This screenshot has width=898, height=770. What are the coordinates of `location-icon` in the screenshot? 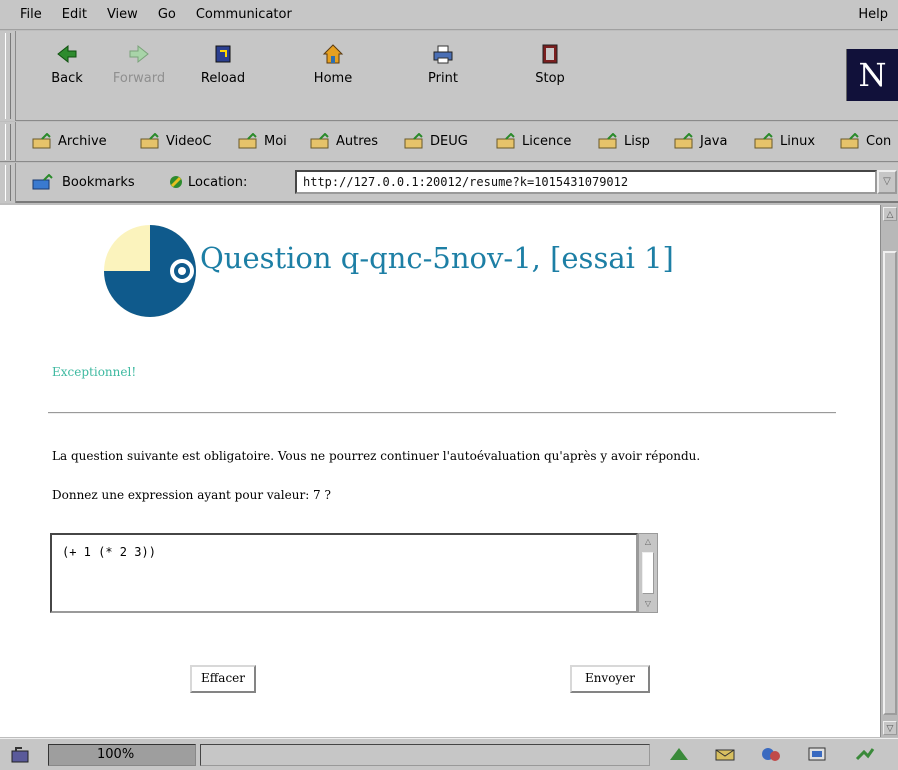 It's located at (176, 182).